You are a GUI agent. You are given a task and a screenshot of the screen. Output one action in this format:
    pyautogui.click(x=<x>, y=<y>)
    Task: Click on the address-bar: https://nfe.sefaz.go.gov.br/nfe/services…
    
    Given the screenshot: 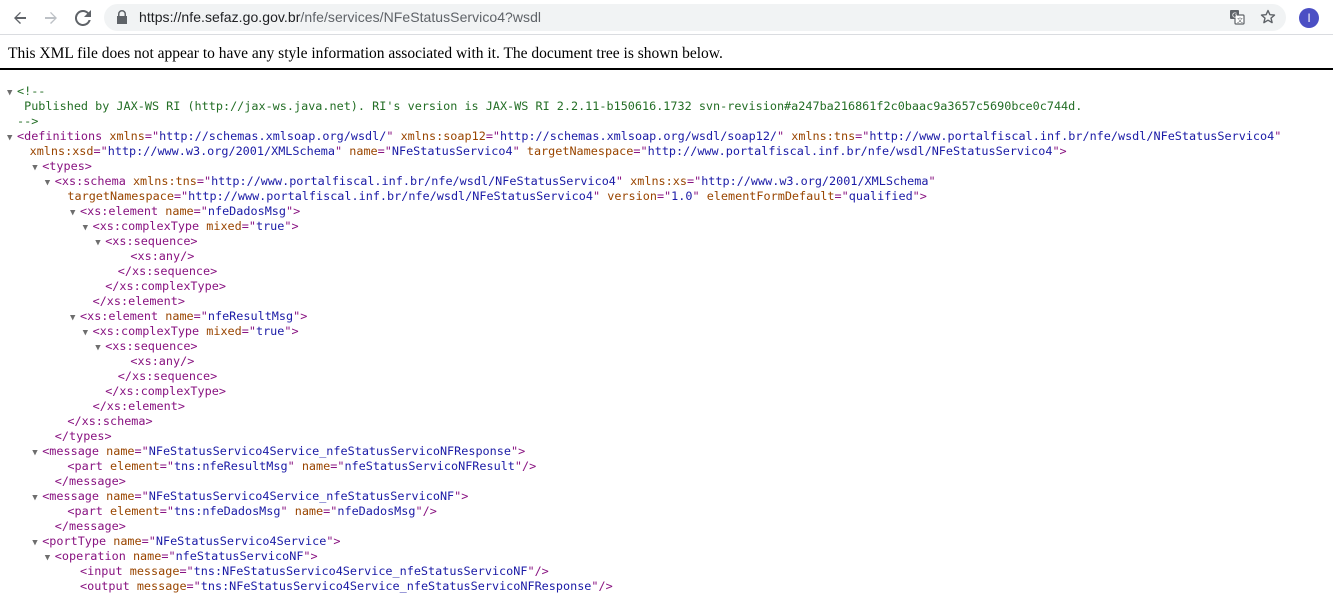 What is the action you would take?
    pyautogui.click(x=695, y=17)
    